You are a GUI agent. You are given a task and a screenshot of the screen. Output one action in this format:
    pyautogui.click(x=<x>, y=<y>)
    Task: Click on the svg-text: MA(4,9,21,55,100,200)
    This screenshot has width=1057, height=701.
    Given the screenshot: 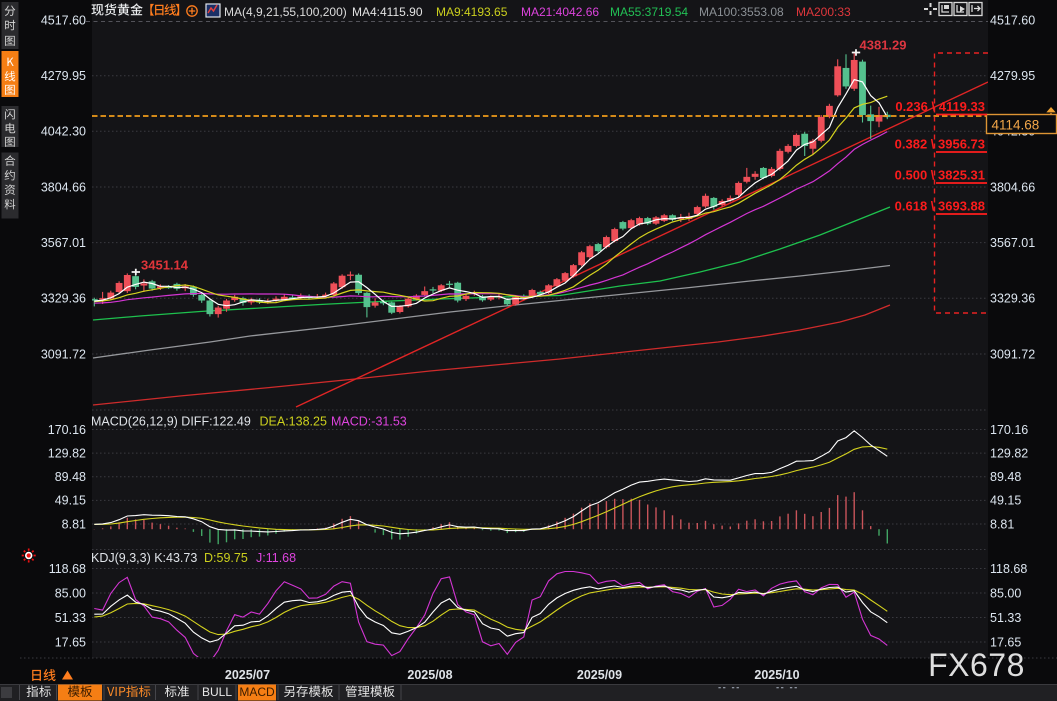 What is the action you would take?
    pyautogui.click(x=285, y=12)
    